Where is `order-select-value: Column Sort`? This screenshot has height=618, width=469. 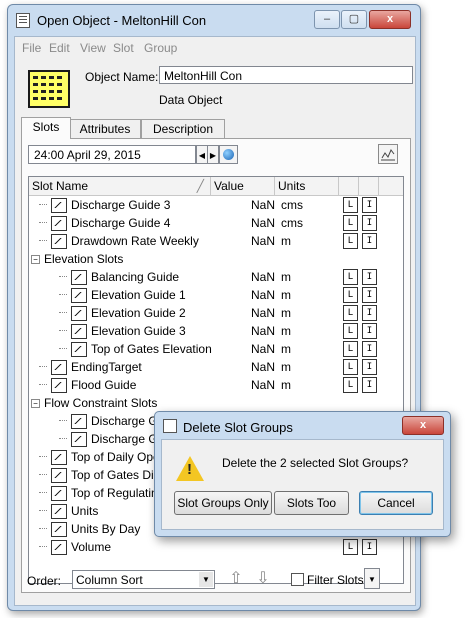 order-select-value: Column Sort is located at coordinates (109, 580).